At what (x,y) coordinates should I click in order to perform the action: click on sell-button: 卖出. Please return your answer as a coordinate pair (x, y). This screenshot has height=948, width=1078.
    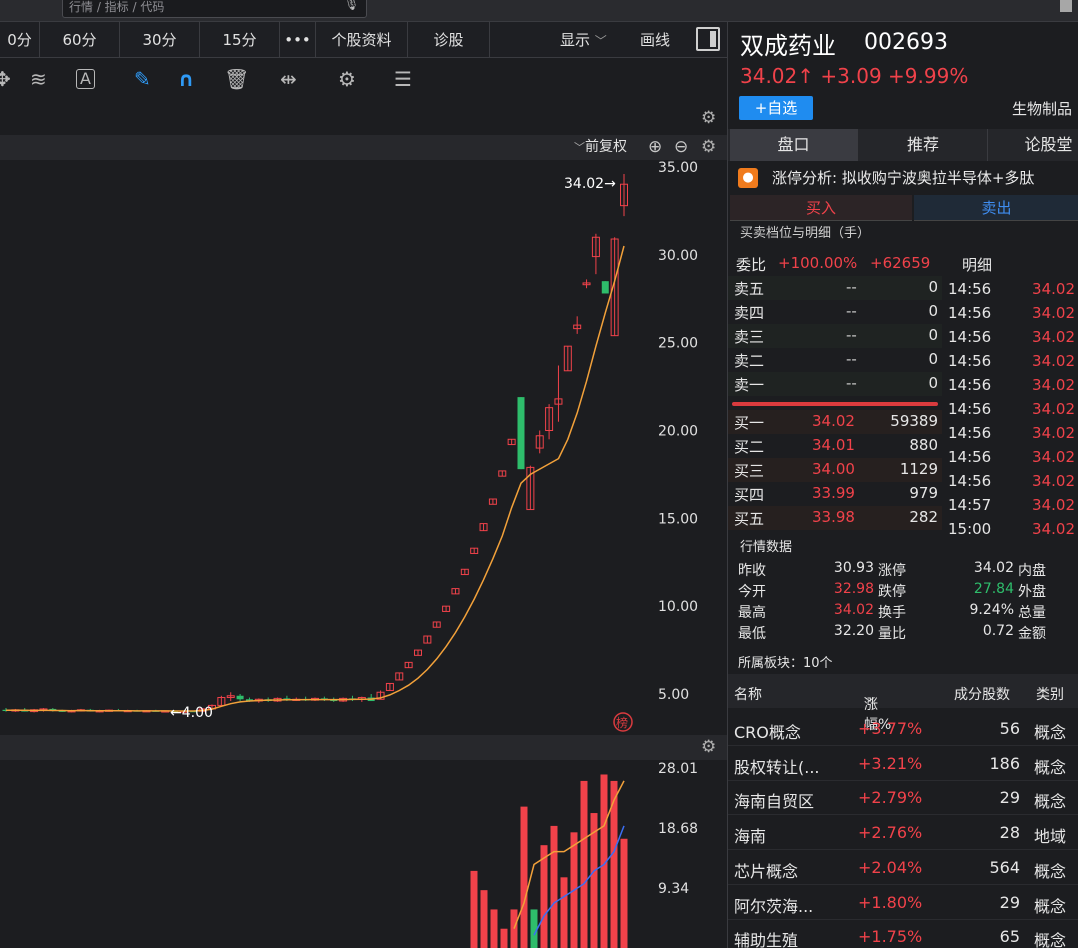
    Looking at the image, I should click on (996, 208).